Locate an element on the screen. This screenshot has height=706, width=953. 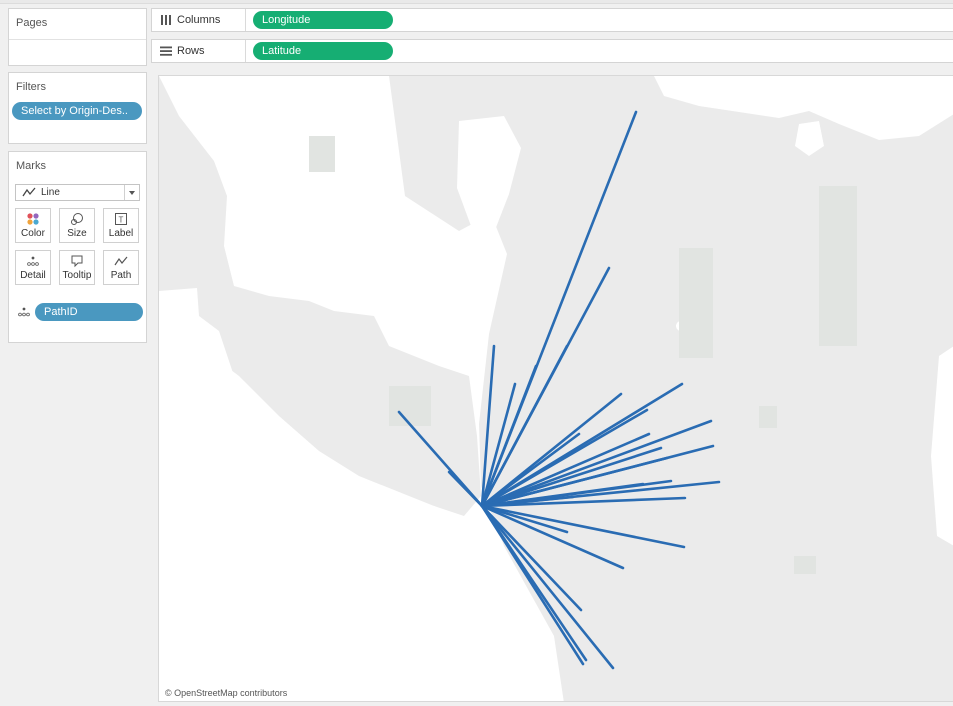
columns-shelf: Columns Longitude is located at coordinates (552, 20).